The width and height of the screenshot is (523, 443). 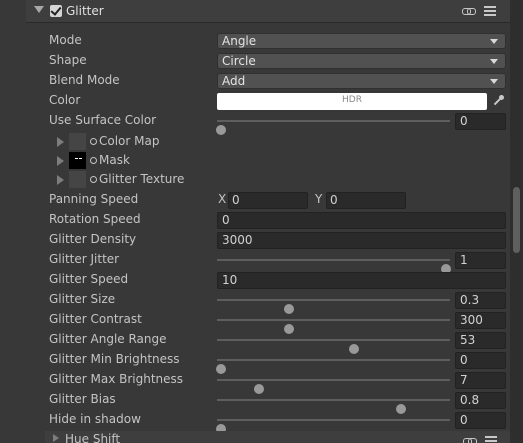 What do you see at coordinates (95, 219) in the screenshot?
I see `rotation-speed-label: Rotation Speed` at bounding box center [95, 219].